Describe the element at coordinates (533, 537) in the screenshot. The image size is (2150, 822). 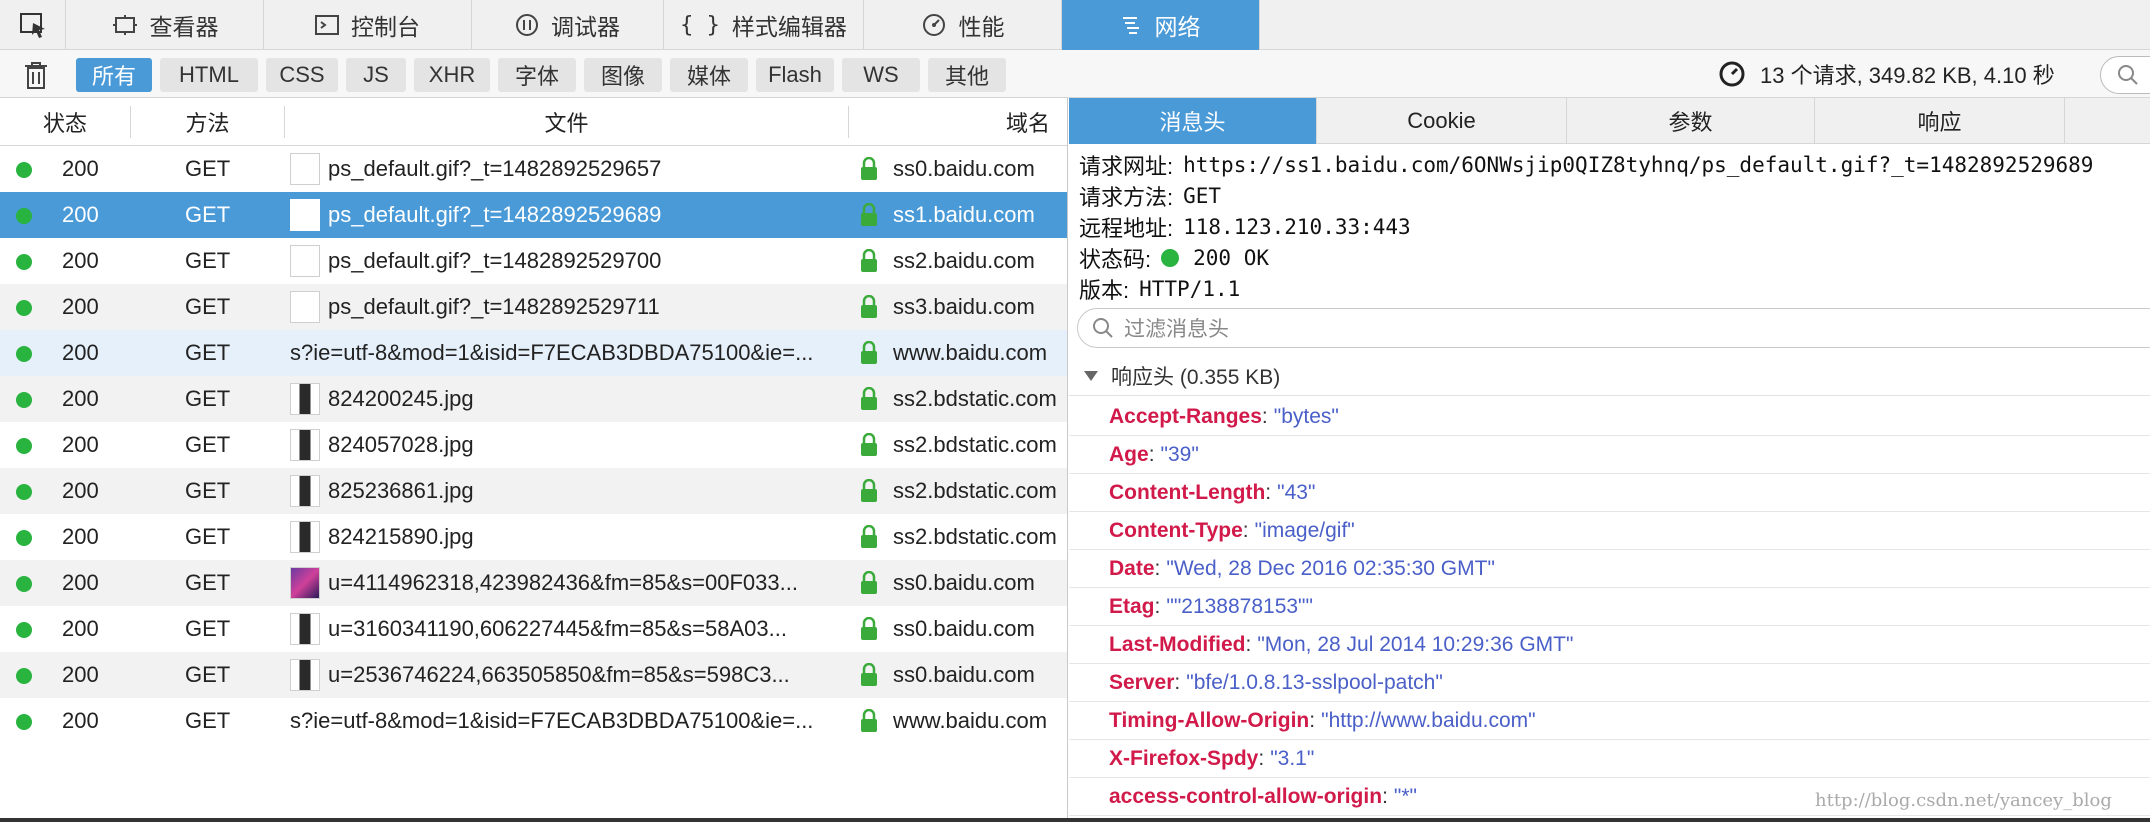
I see `table-row: 200 GET 824215890.jpg ss2.bdstatic.com` at that location.